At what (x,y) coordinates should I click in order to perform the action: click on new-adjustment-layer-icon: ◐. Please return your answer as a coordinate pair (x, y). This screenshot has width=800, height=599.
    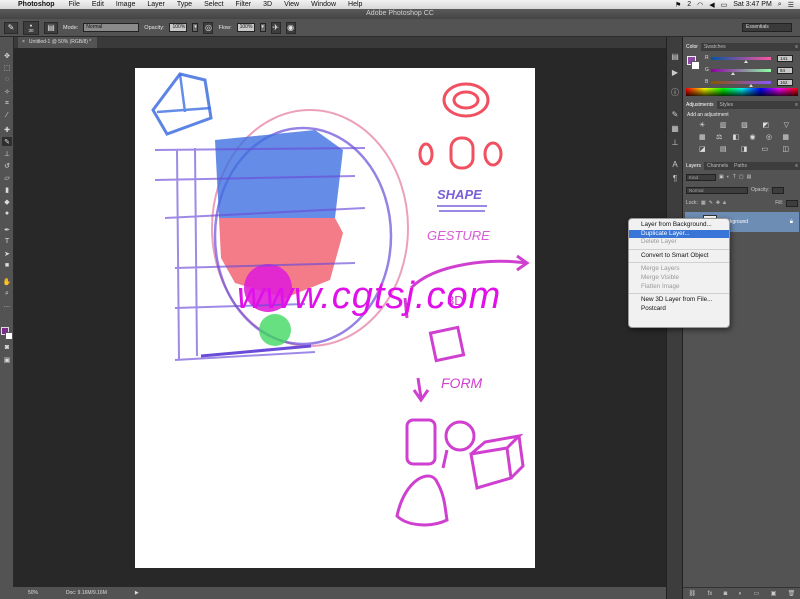
    Looking at the image, I should click on (741, 594).